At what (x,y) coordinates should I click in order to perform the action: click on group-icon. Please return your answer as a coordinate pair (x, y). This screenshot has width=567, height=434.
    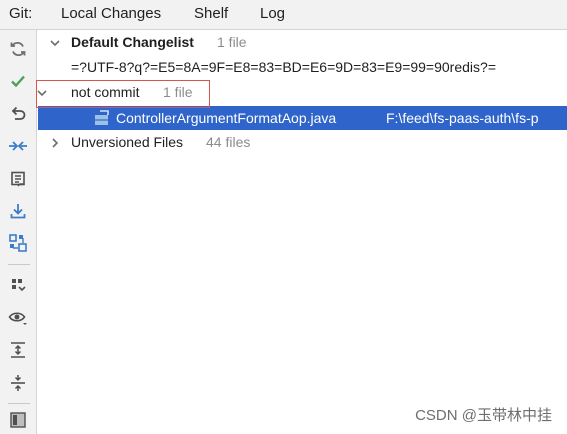
    Looking at the image, I should click on (18, 243).